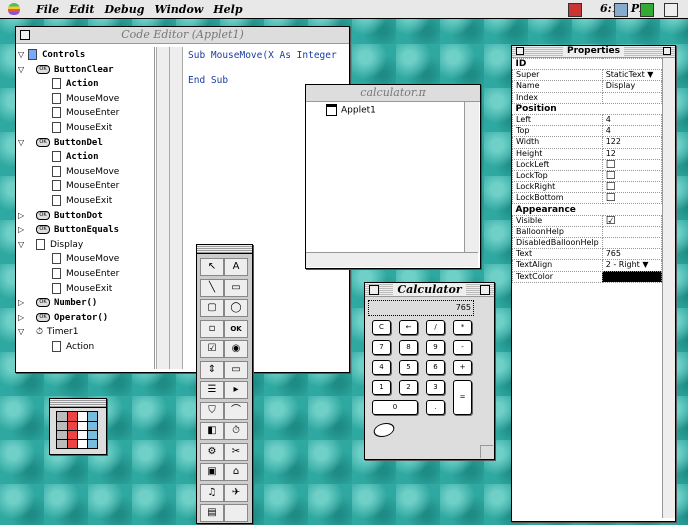  Describe the element at coordinates (587, 164) in the screenshot. I see `property-row: LockLeft ☐` at that location.